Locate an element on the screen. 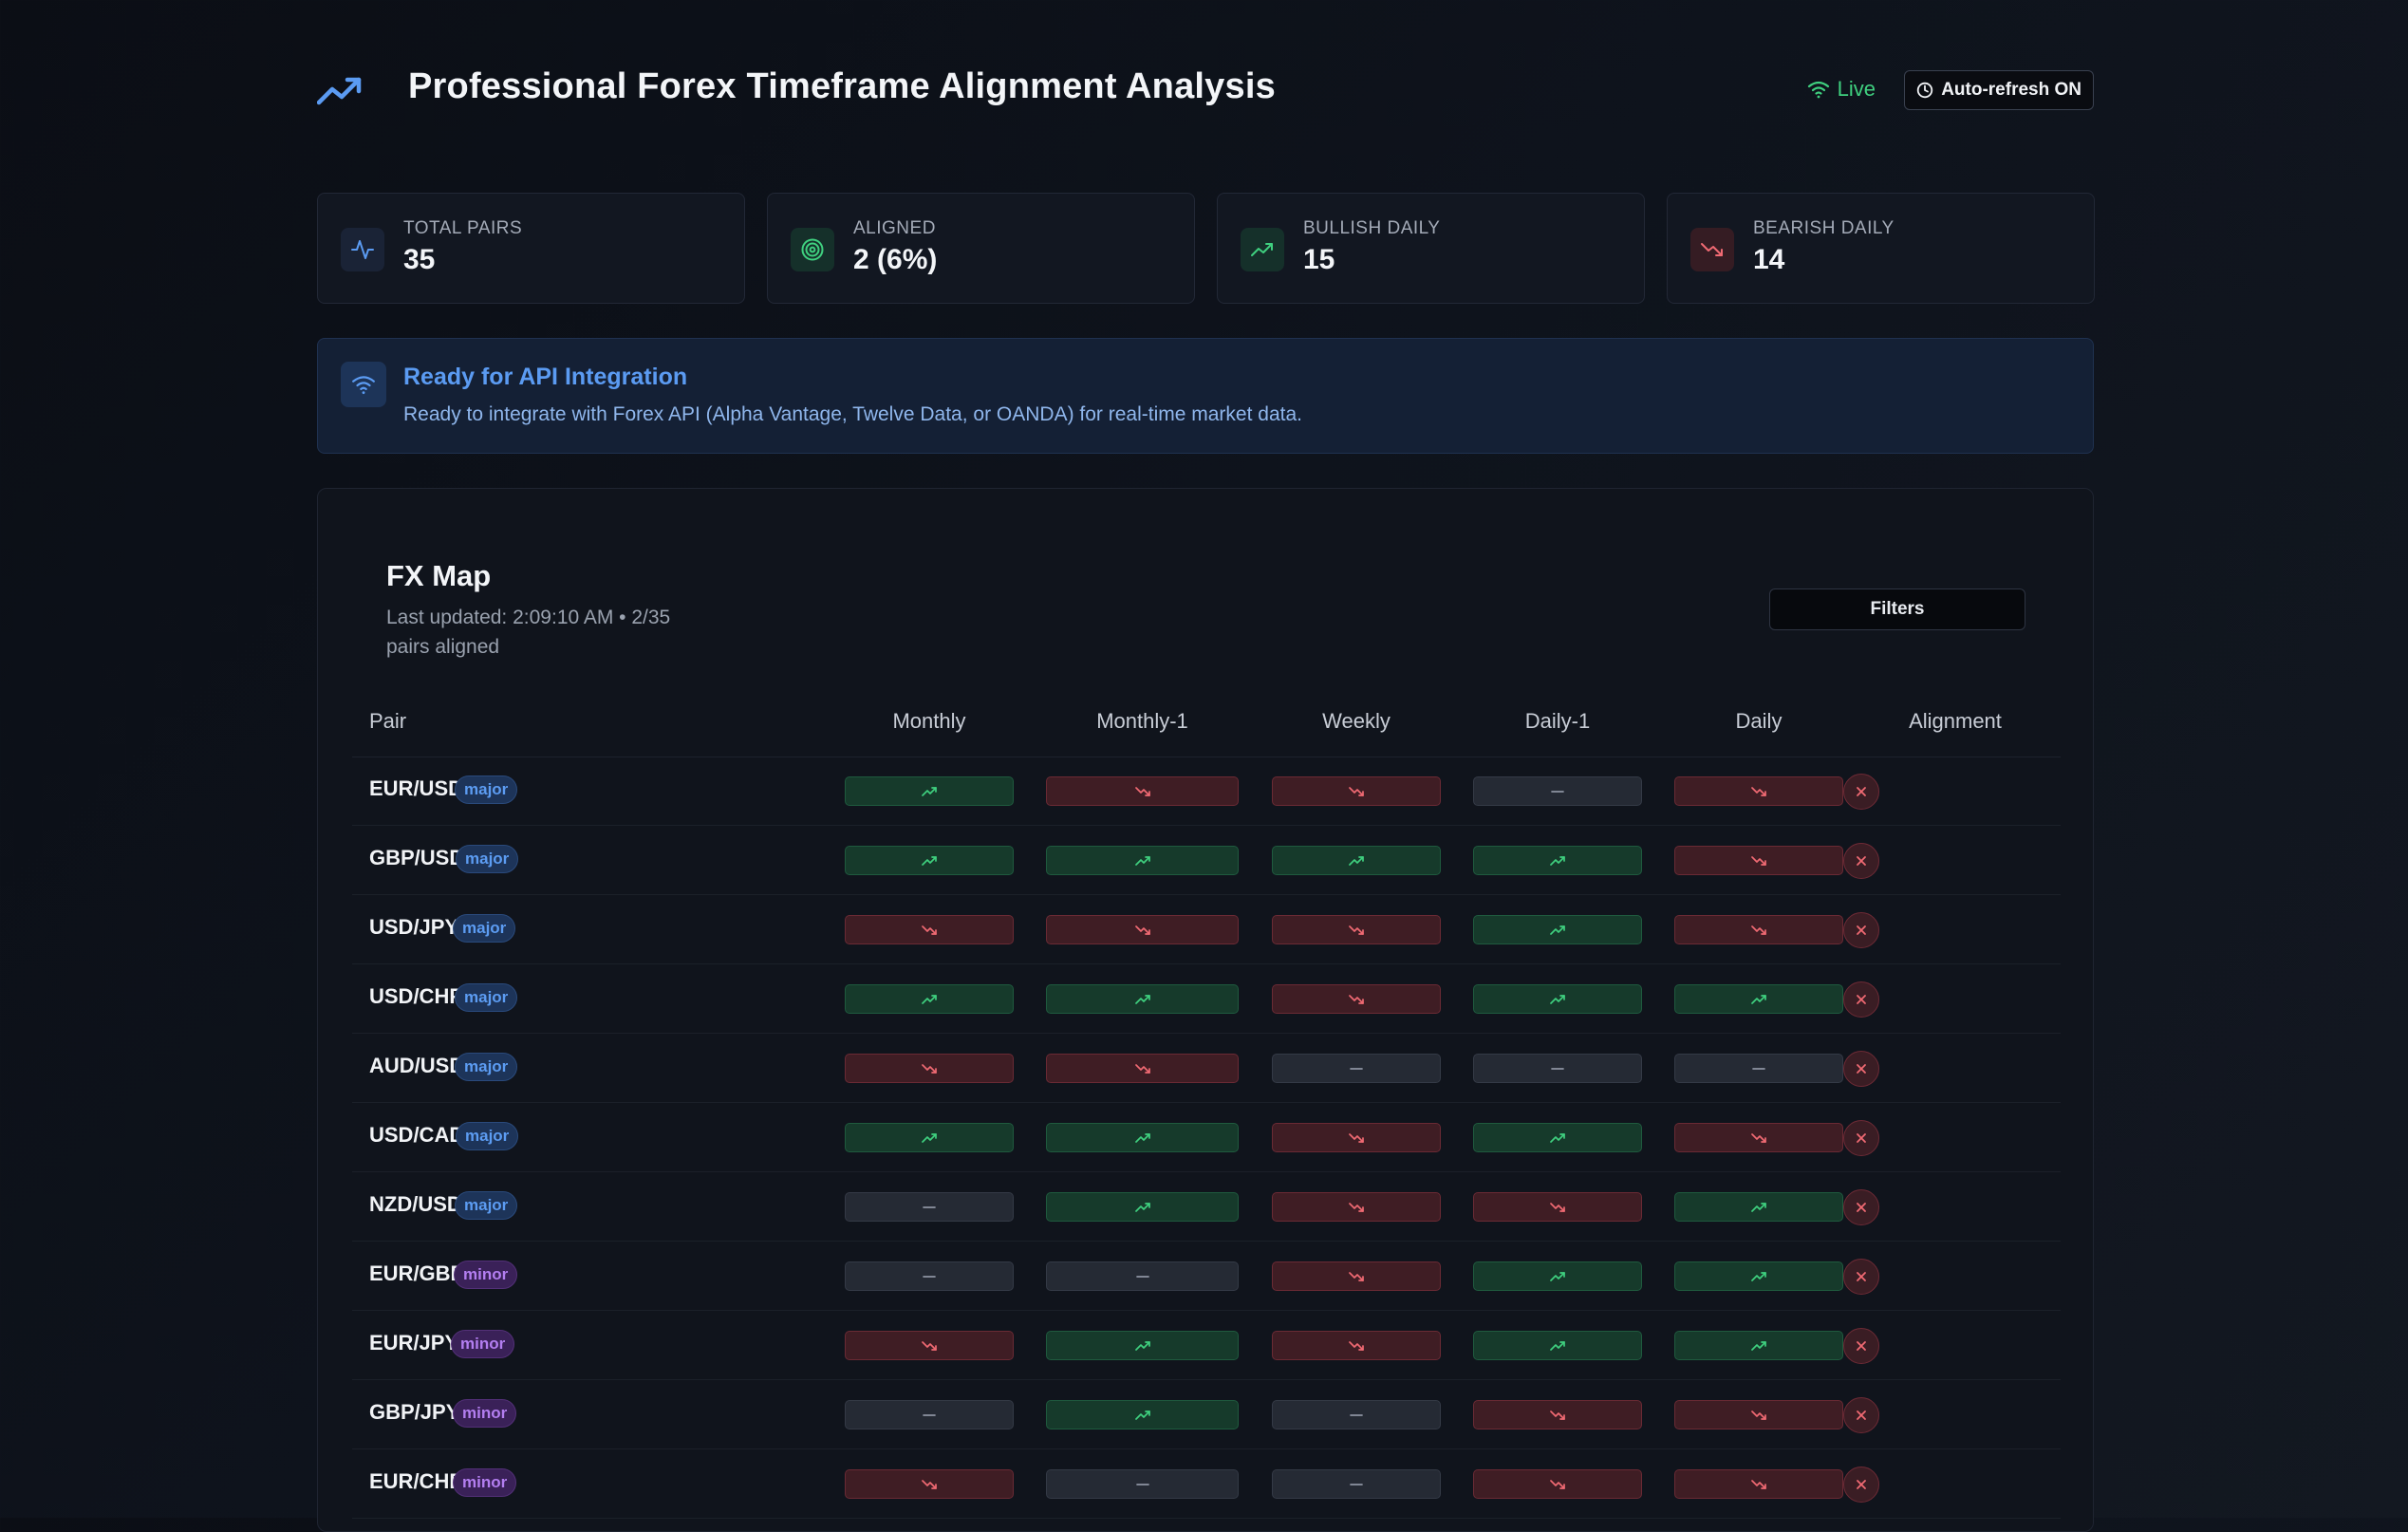 This screenshot has width=2408, height=1532. table-row: EUR/JPY minor is located at coordinates (1207, 1345).